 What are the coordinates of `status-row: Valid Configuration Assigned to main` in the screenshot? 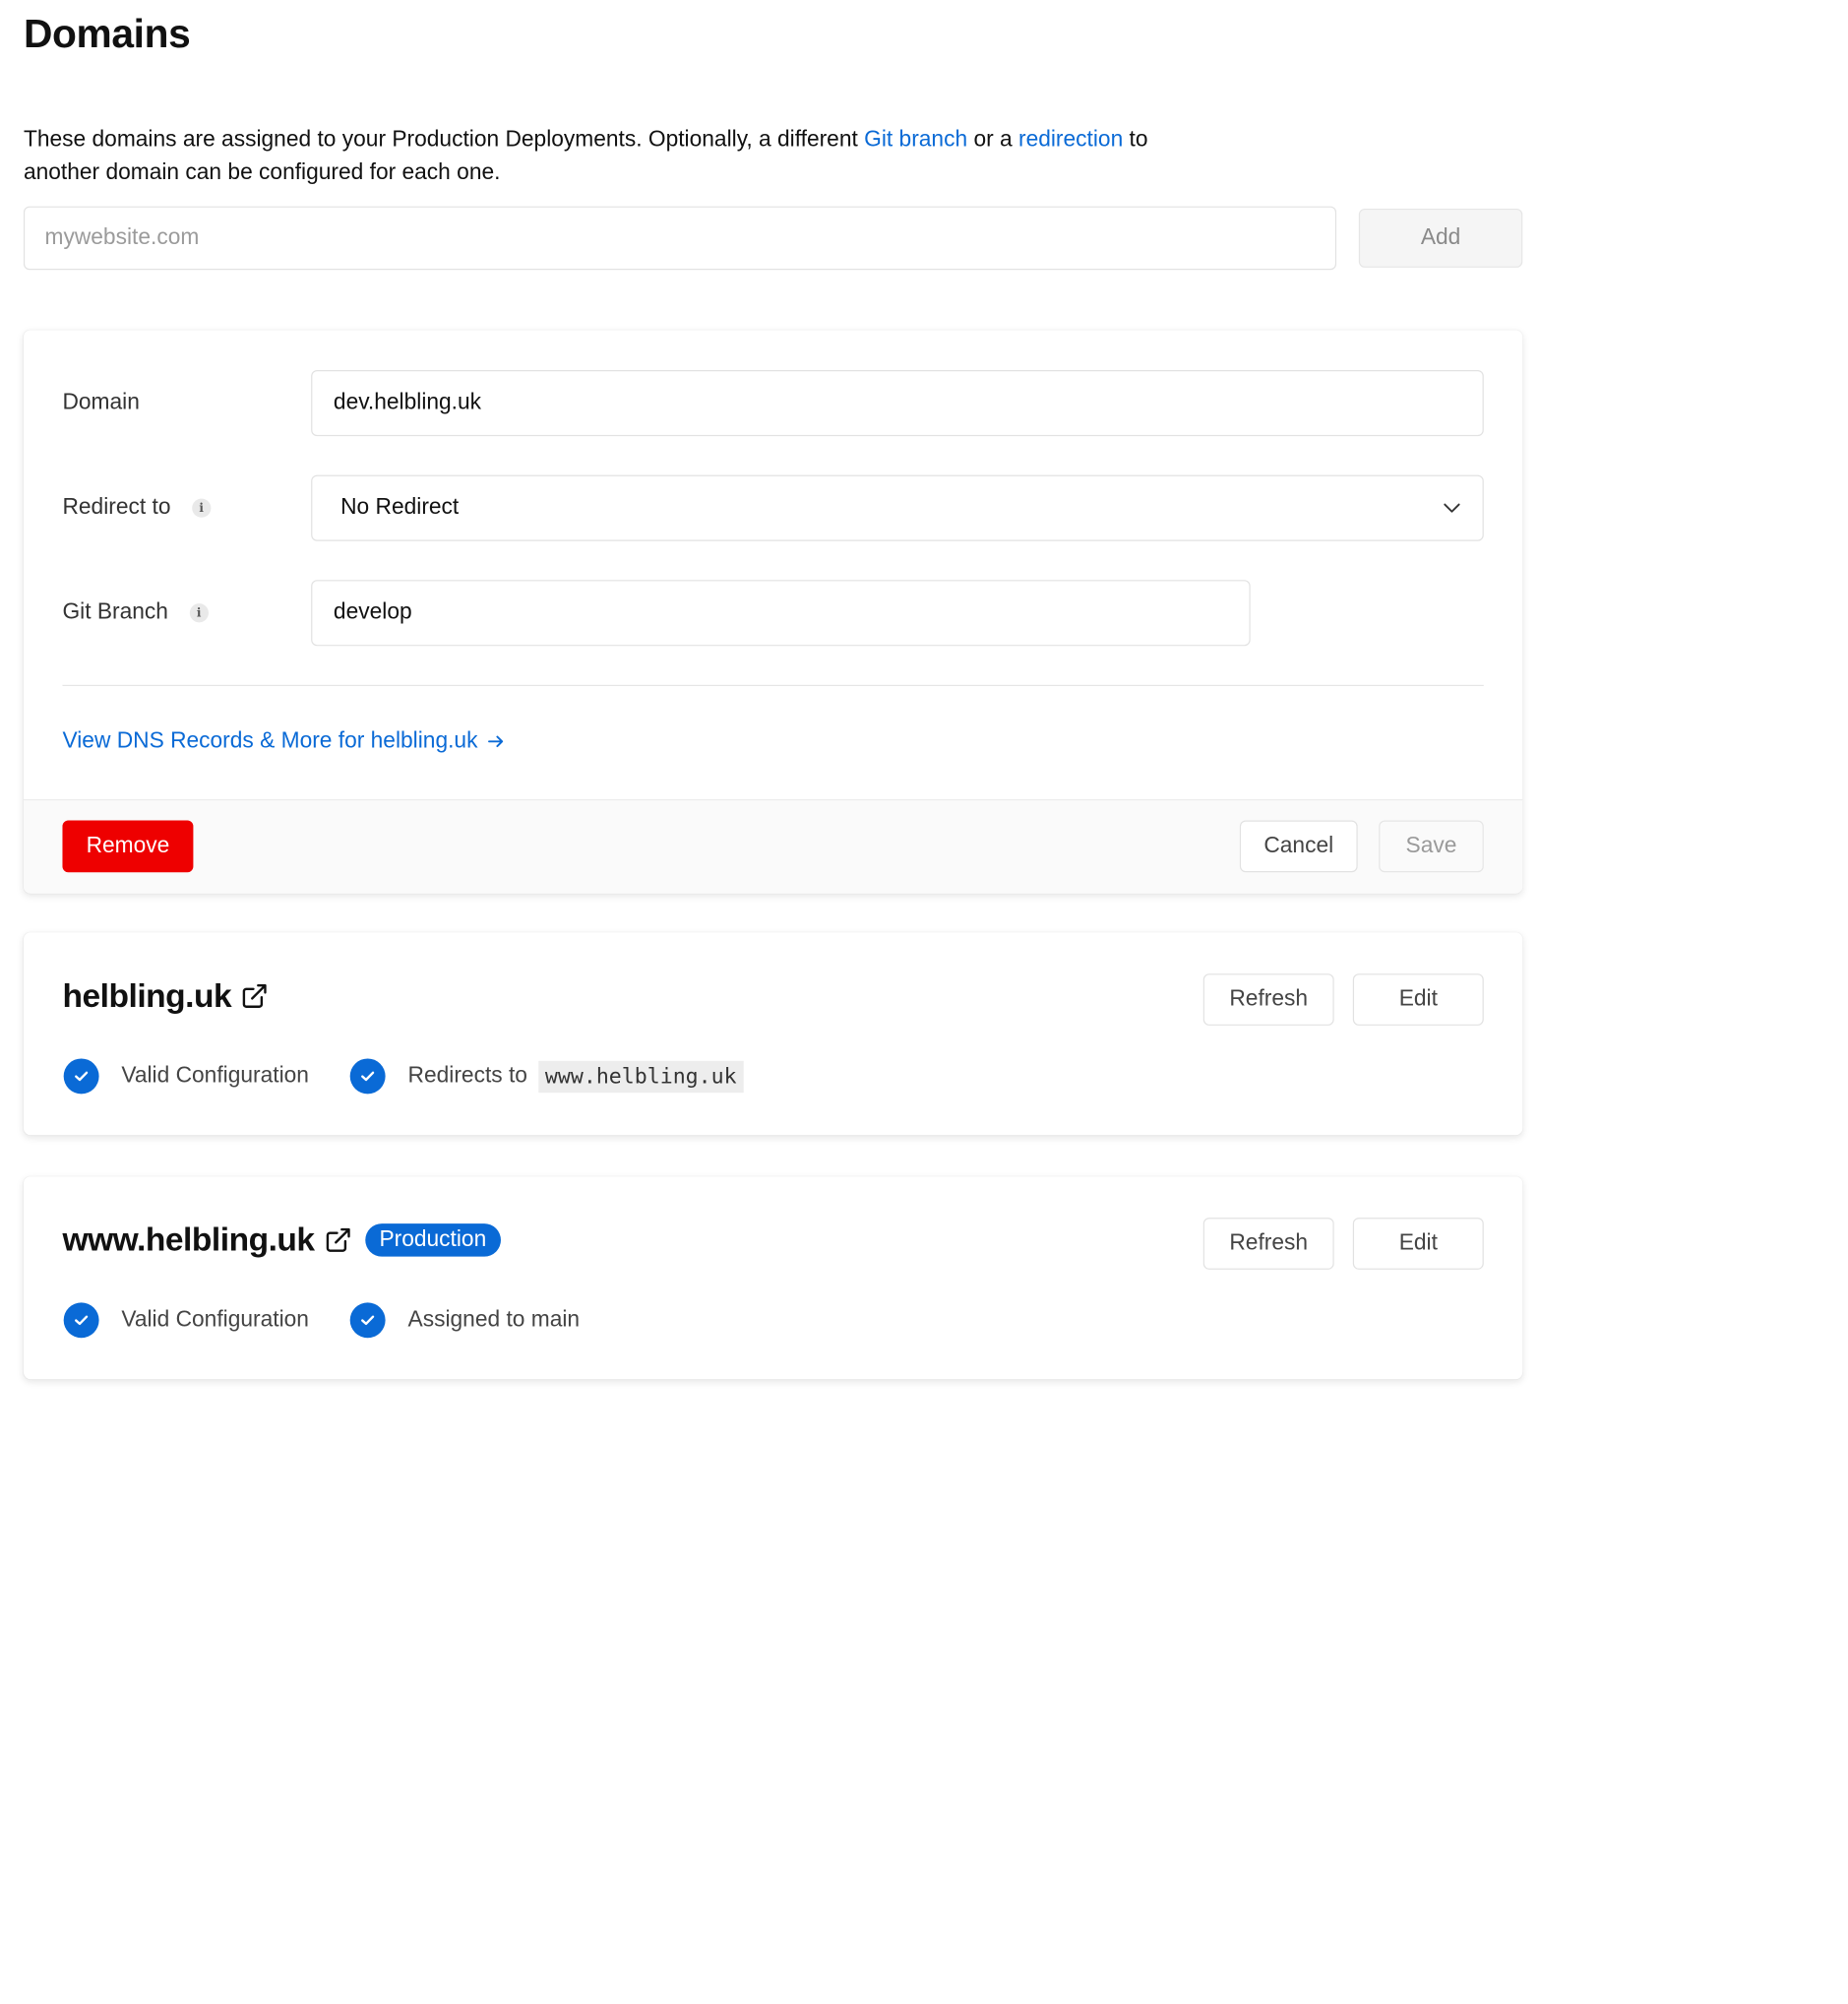 It's located at (342, 1320).